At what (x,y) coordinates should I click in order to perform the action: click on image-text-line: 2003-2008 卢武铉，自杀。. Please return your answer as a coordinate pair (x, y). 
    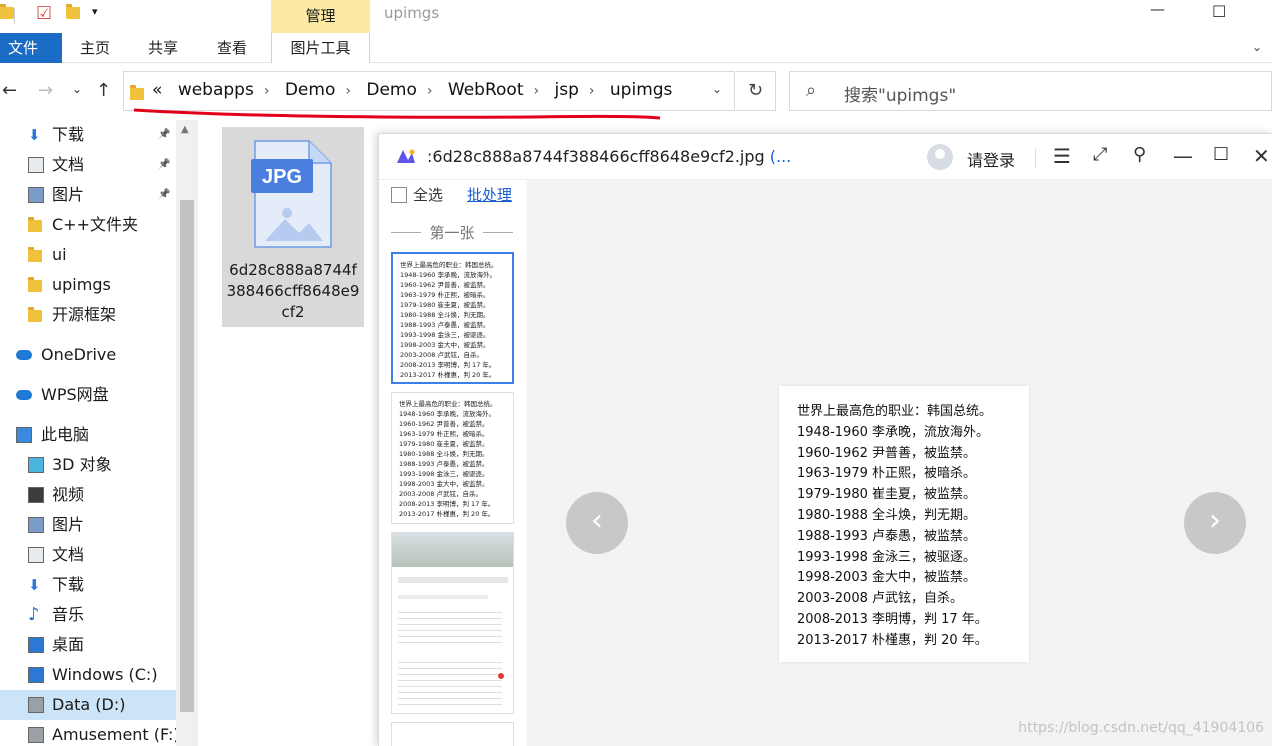
    Looking at the image, I should click on (880, 599).